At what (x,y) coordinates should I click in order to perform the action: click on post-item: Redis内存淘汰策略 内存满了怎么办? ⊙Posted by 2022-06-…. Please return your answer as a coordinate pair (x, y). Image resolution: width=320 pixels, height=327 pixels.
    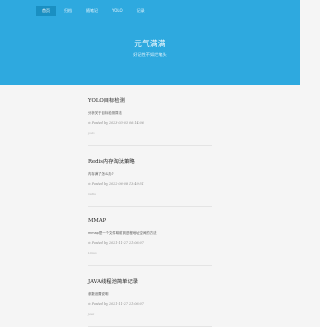
    Looking at the image, I should click on (150, 176).